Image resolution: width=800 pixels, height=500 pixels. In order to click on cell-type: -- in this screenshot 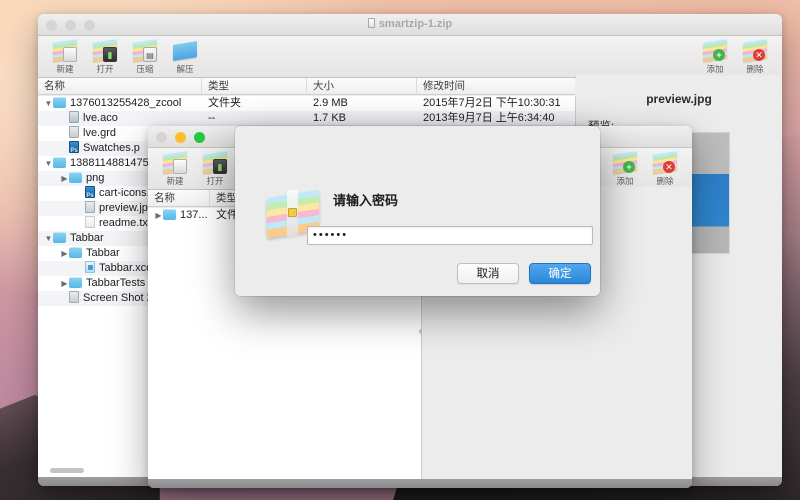, I will do `click(212, 118)`.